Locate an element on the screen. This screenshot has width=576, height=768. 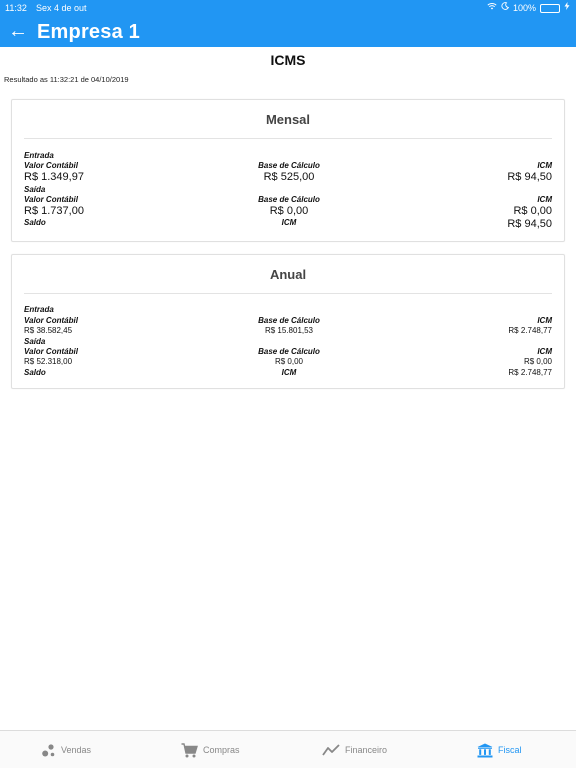
vendas-icon is located at coordinates (49, 750).